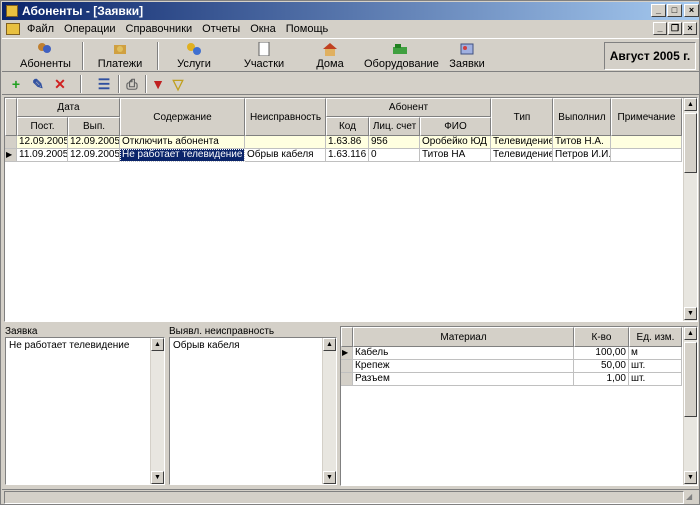 The width and height of the screenshot is (700, 505). What do you see at coordinates (60, 84) in the screenshot?
I see `delete-icon: ✕` at bounding box center [60, 84].